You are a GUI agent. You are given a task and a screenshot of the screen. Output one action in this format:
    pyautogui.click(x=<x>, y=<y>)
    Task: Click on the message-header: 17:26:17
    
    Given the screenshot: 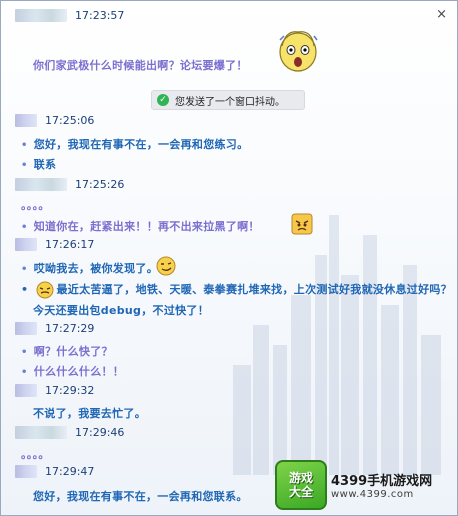 What is the action you would take?
    pyautogui.click(x=229, y=244)
    